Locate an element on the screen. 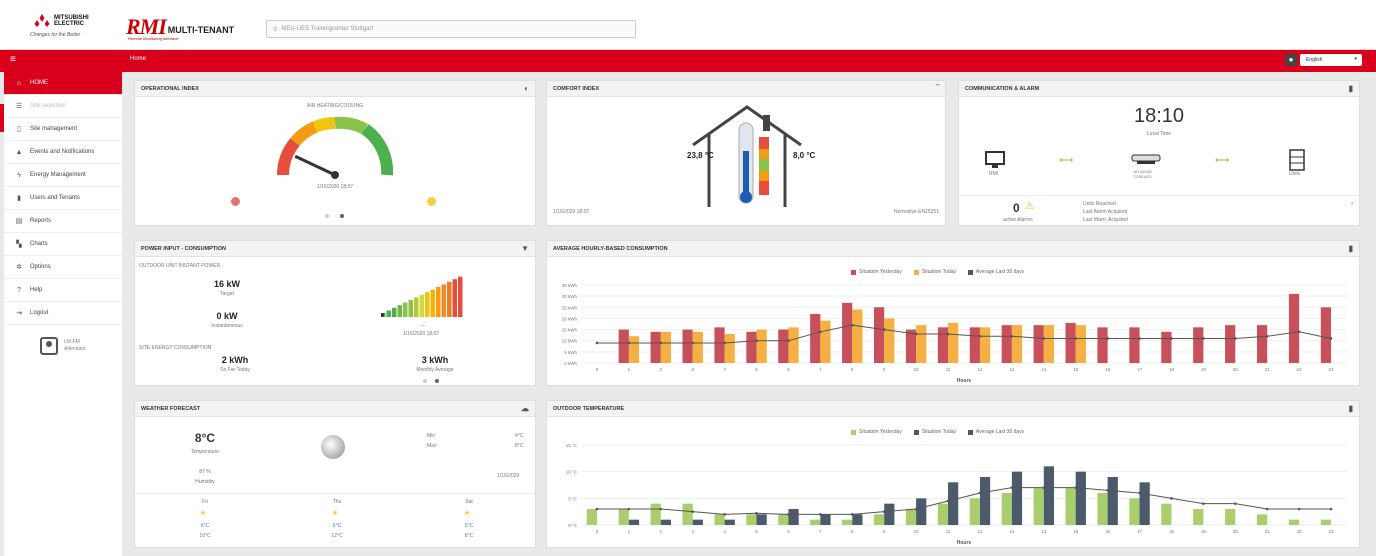  sidebar-item-users-and-tenants: ▮ Users and Tenants is located at coordinates (63, 198).